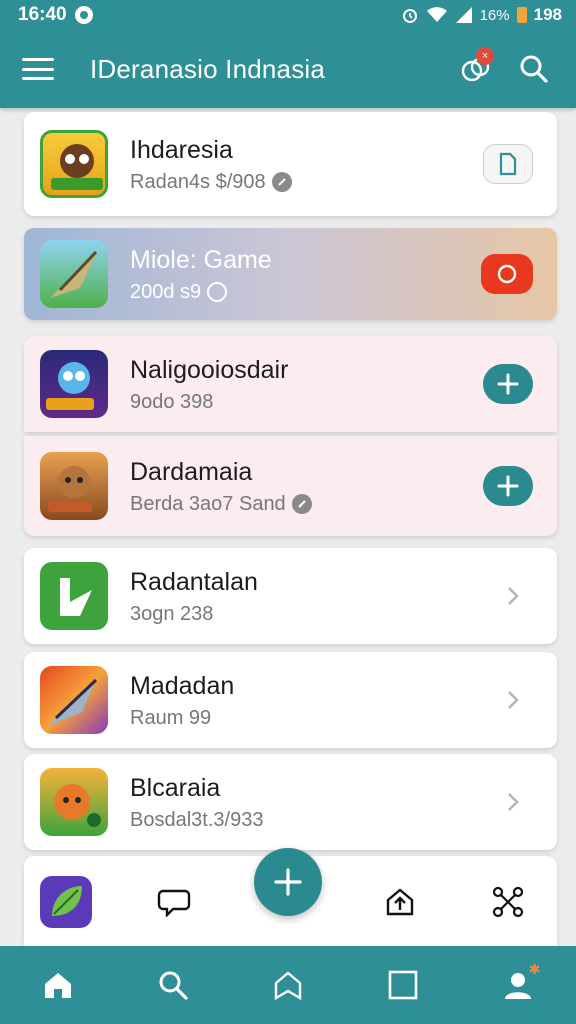 Image resolution: width=576 pixels, height=1024 pixels. I want to click on nav-profile: ✱, so click(518, 985).